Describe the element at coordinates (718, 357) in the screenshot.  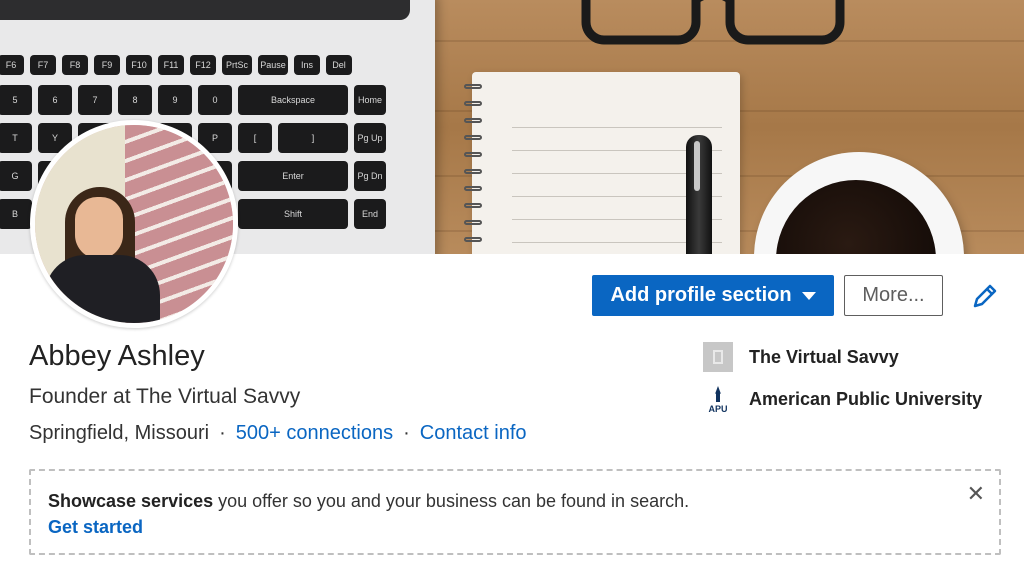
I see `company-icon` at that location.